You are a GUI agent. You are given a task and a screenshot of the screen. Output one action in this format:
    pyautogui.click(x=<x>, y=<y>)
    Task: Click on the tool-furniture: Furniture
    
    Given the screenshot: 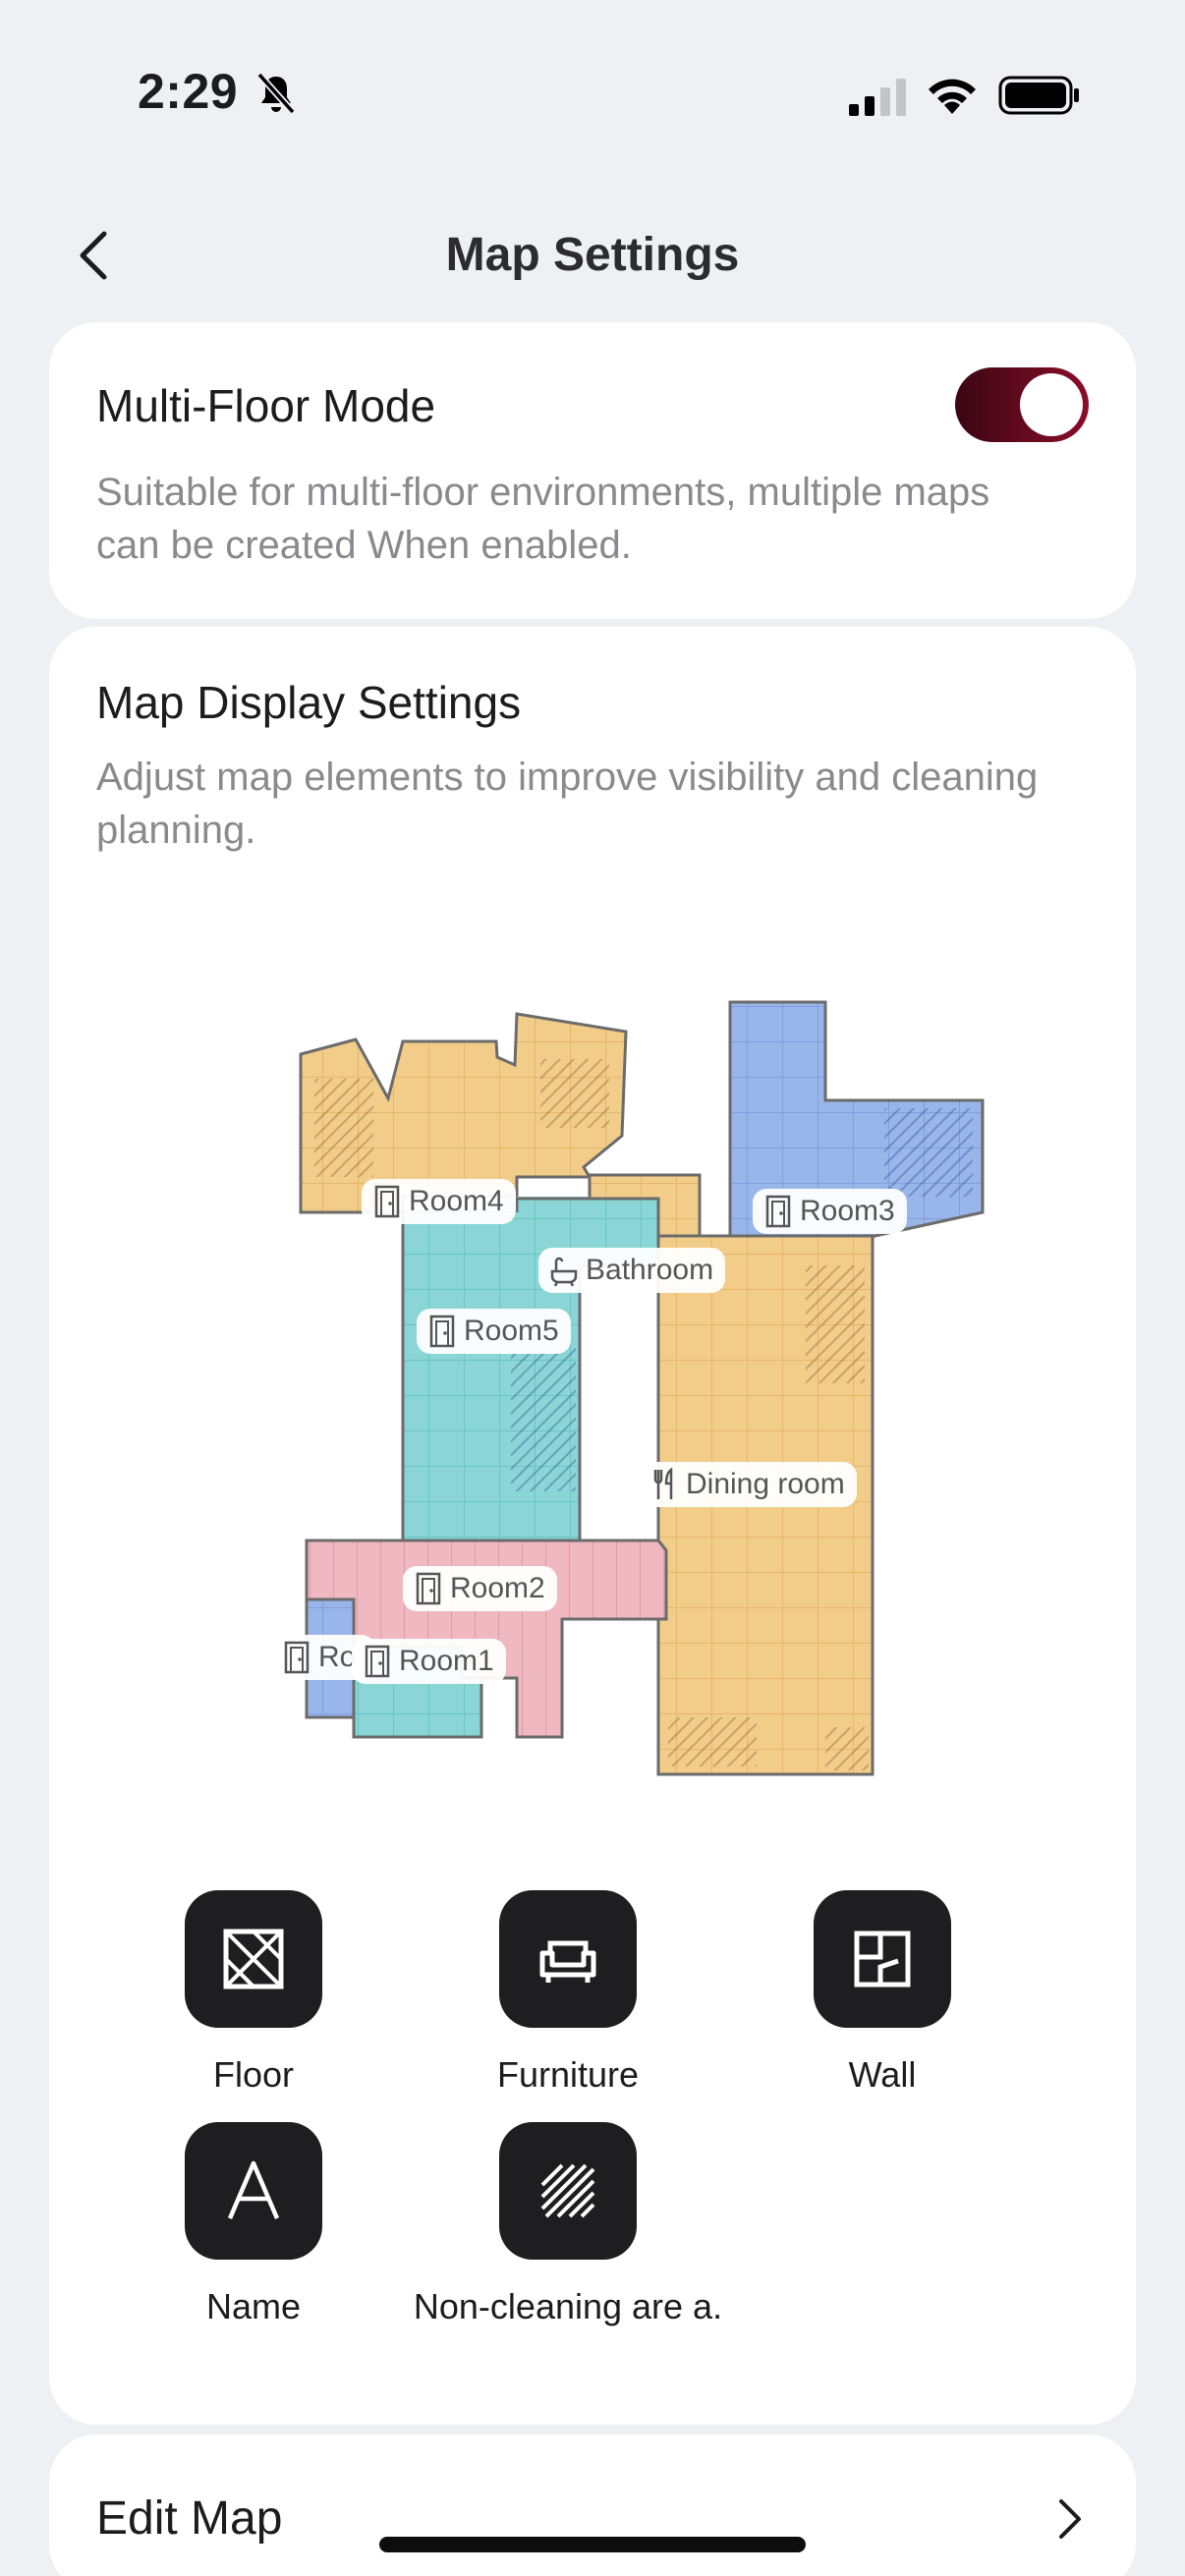 What is the action you would take?
    pyautogui.click(x=568, y=1993)
    